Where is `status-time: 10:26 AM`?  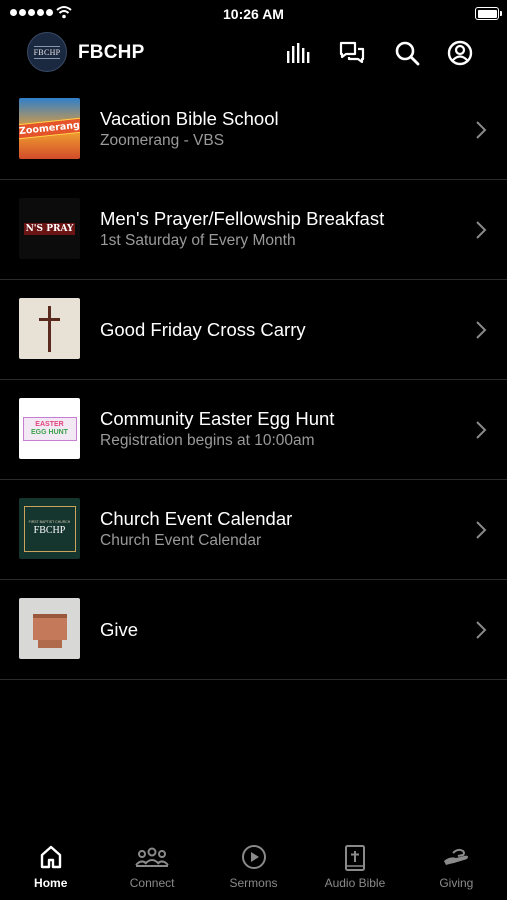 status-time: 10:26 AM is located at coordinates (253, 14).